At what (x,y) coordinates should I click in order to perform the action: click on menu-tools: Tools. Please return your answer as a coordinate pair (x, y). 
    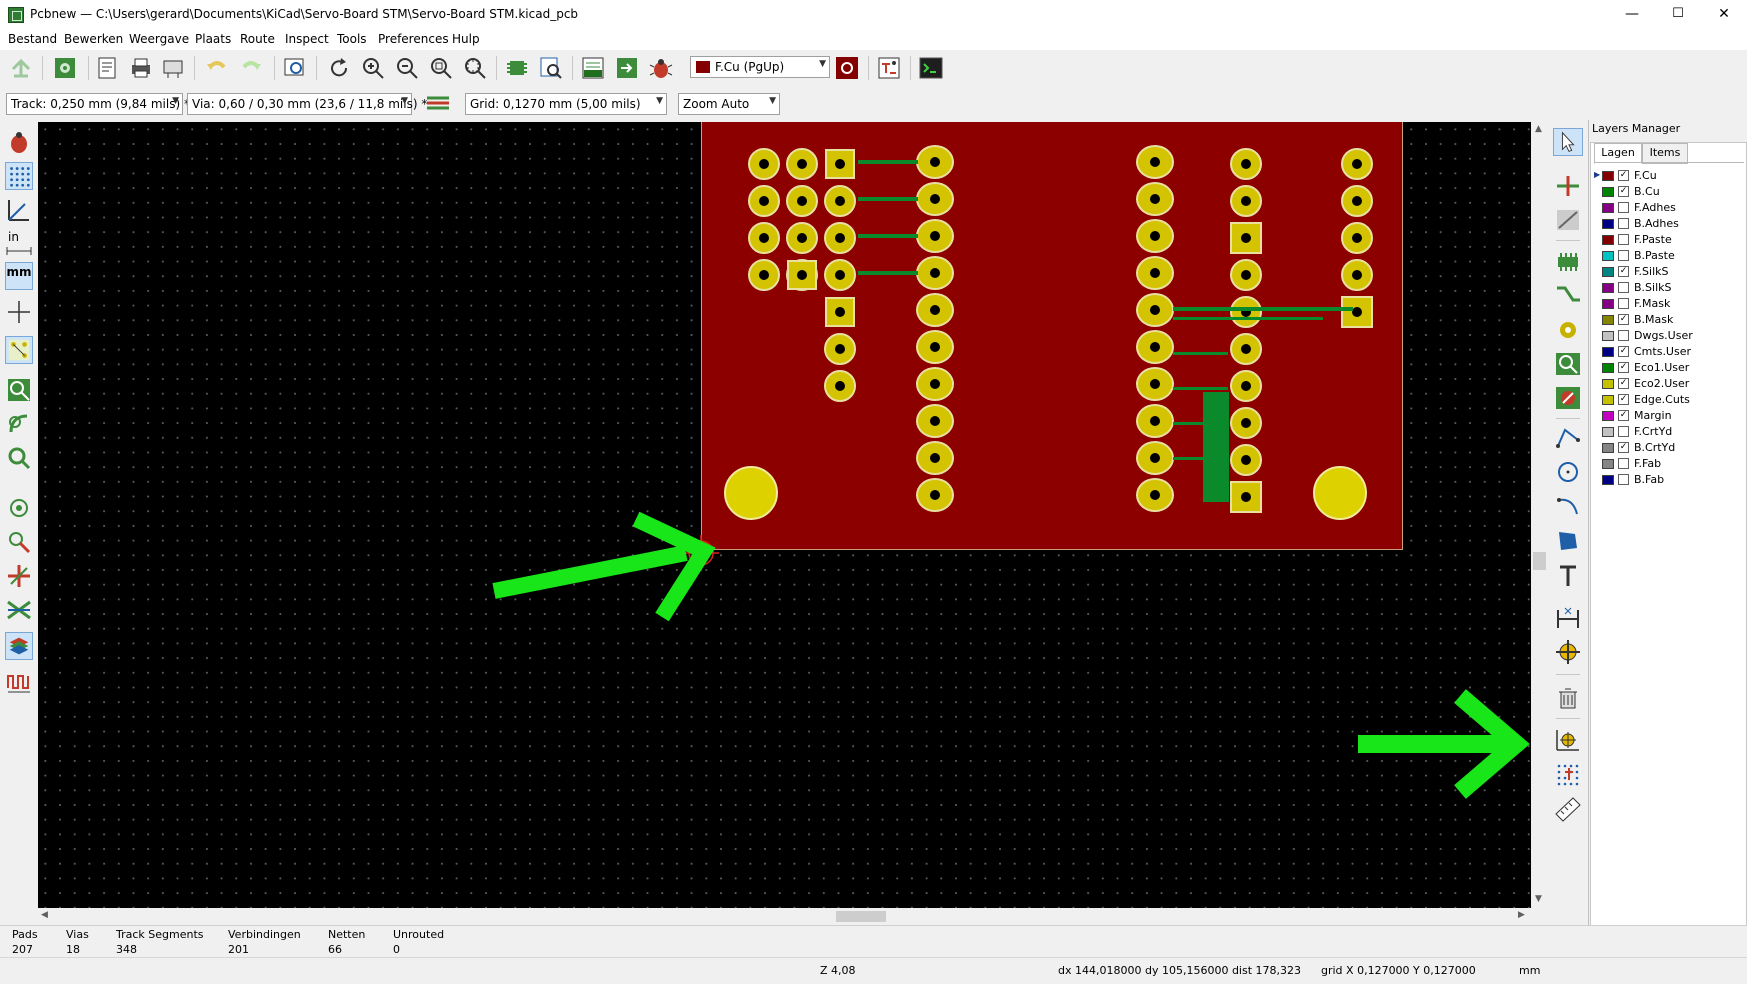
    Looking at the image, I should click on (352, 39).